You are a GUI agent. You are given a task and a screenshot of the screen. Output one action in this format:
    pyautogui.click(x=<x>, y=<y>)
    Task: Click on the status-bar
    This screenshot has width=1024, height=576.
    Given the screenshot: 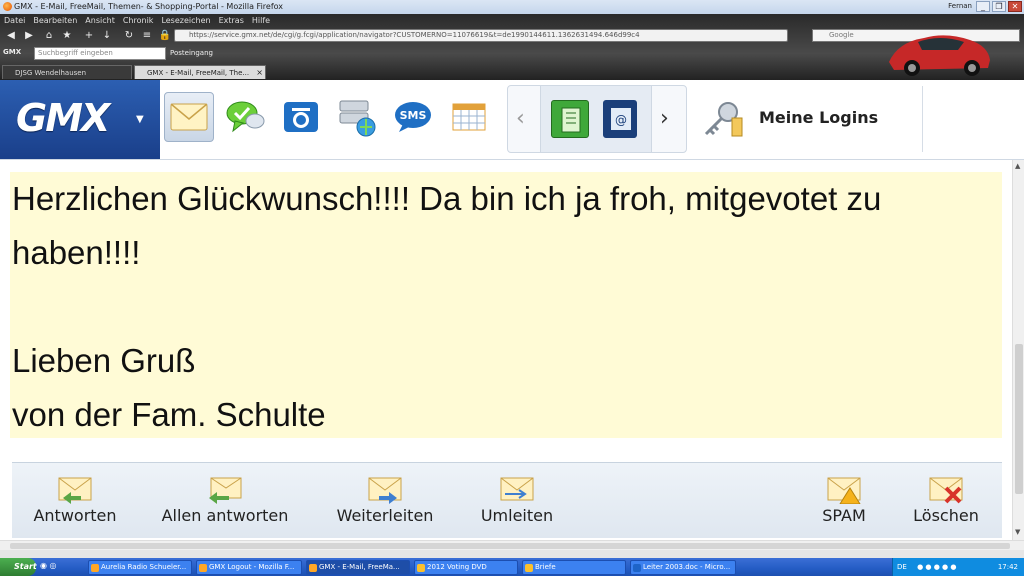 What is the action you would take?
    pyautogui.click(x=512, y=554)
    